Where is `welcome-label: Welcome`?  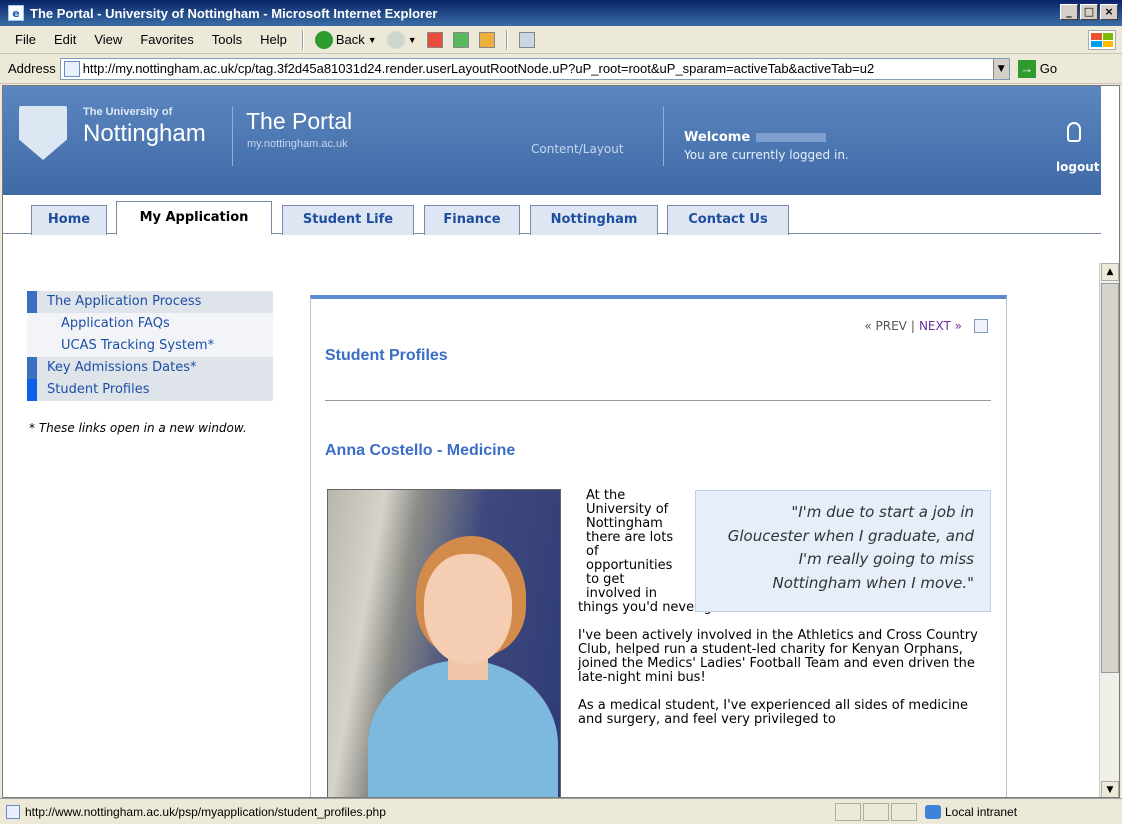
welcome-label: Welcome is located at coordinates (717, 137).